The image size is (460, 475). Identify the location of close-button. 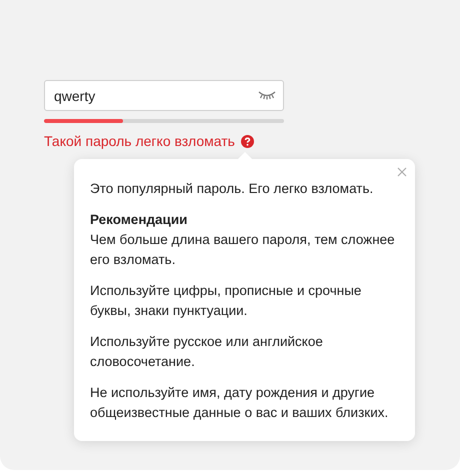
(402, 172).